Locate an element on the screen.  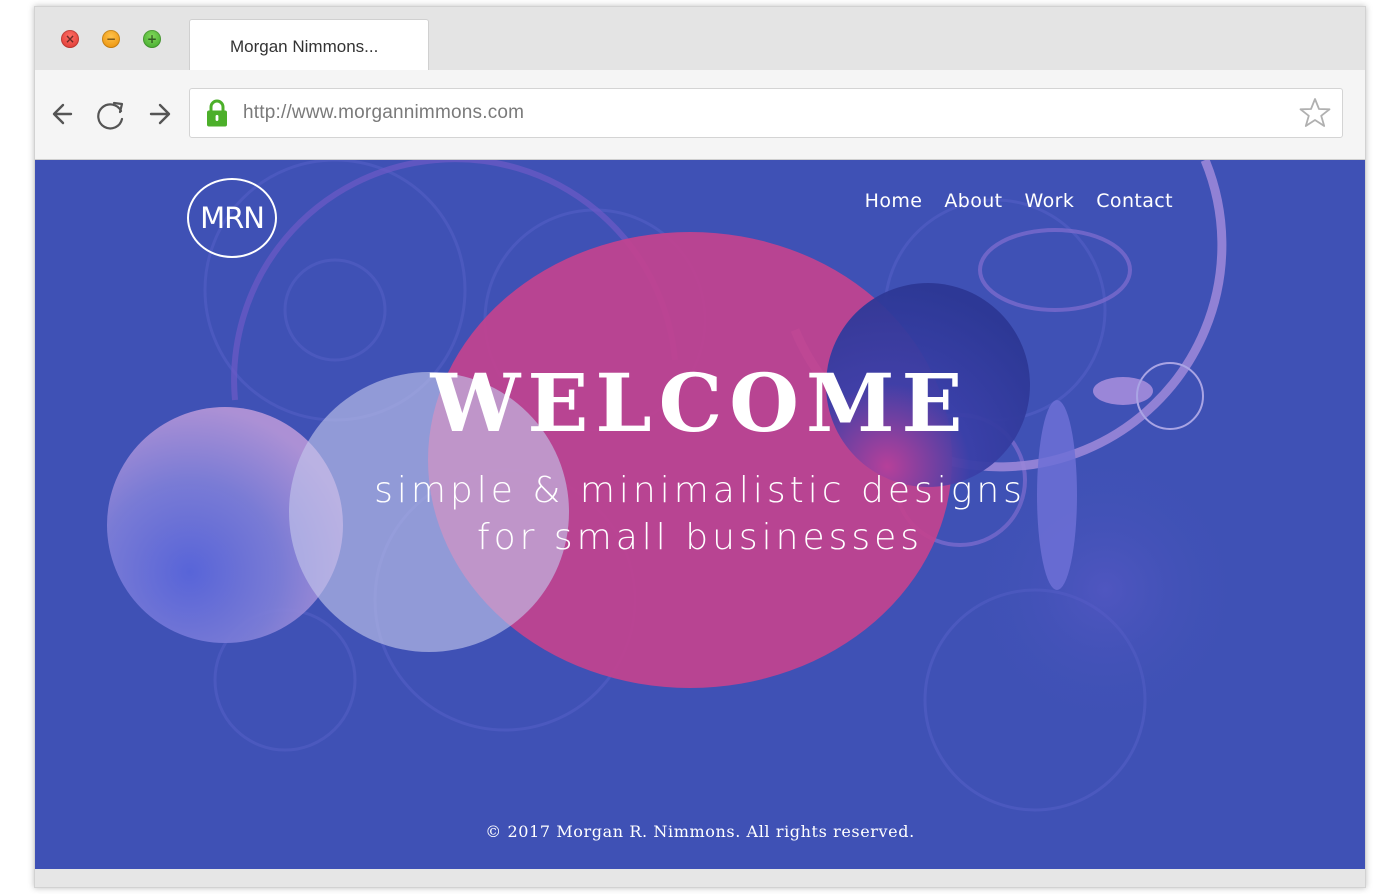
url-text: http://www.morgannimmons.com is located at coordinates (384, 112).